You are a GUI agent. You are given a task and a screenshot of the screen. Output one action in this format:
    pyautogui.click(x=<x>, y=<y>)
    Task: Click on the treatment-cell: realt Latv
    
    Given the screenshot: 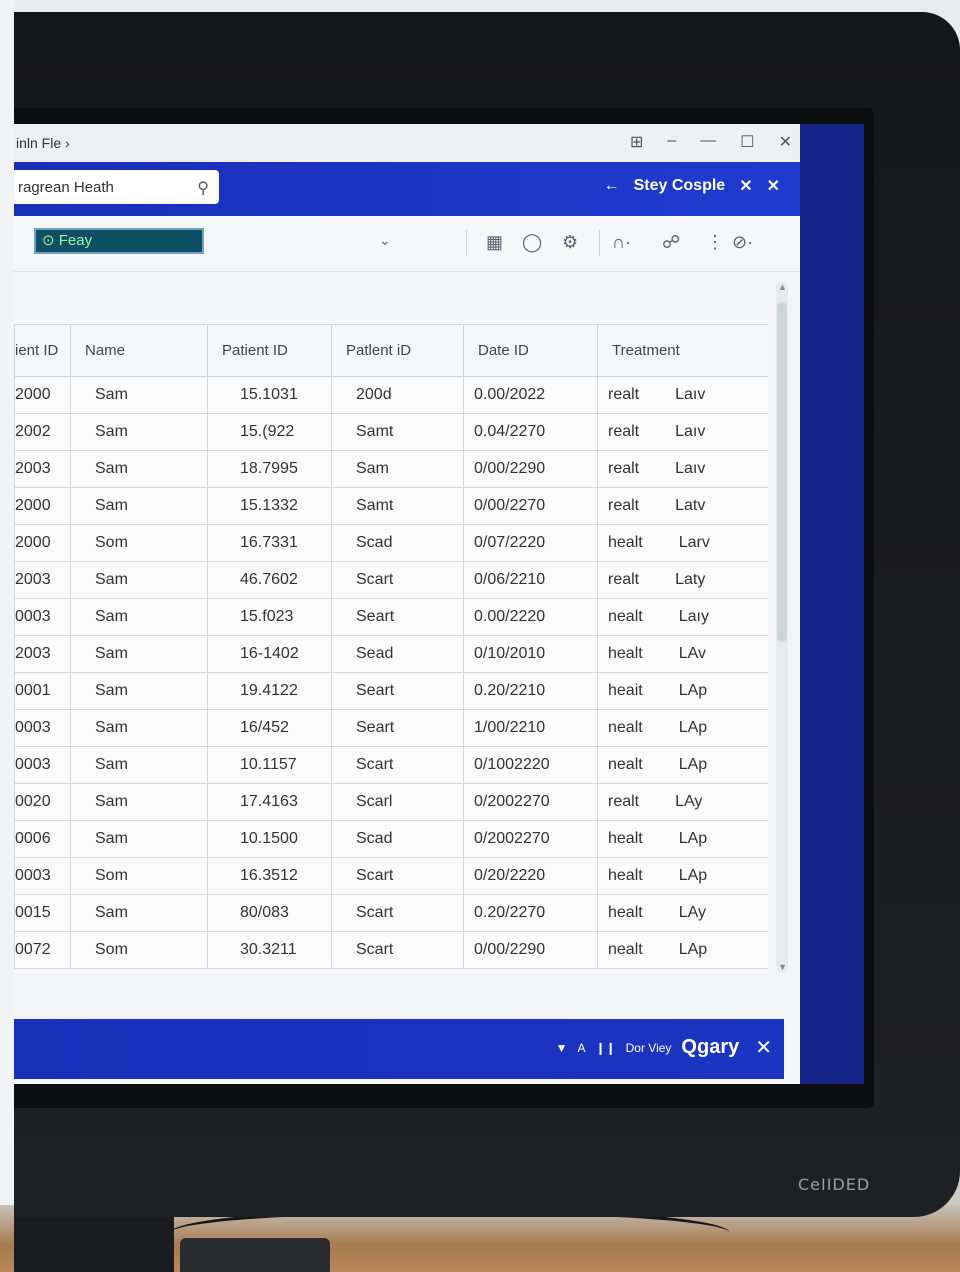 What is the action you would take?
    pyautogui.click(x=682, y=506)
    